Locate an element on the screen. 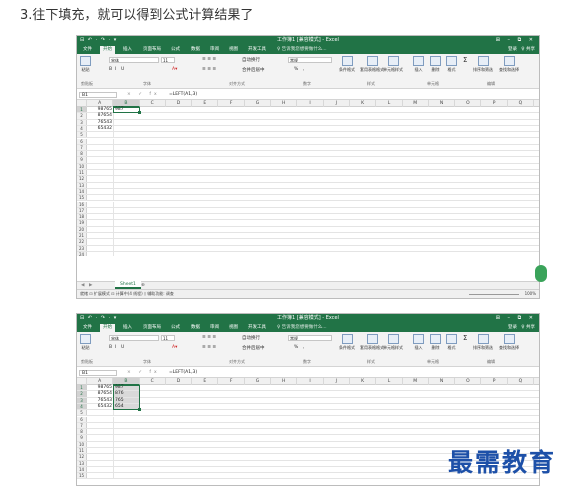  column-header-c: C is located at coordinates (153, 381).